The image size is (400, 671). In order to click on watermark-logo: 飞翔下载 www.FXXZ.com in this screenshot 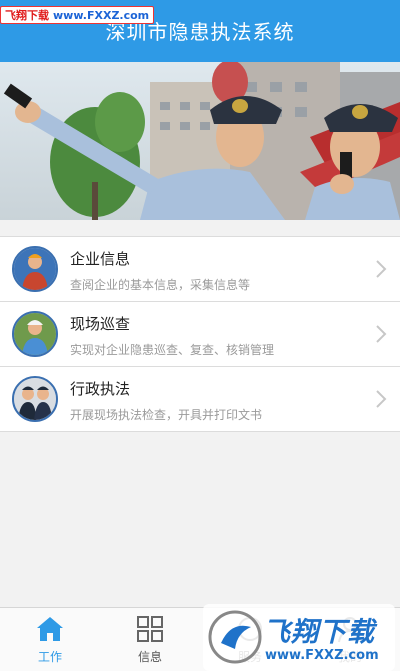, I will do `click(299, 637)`.